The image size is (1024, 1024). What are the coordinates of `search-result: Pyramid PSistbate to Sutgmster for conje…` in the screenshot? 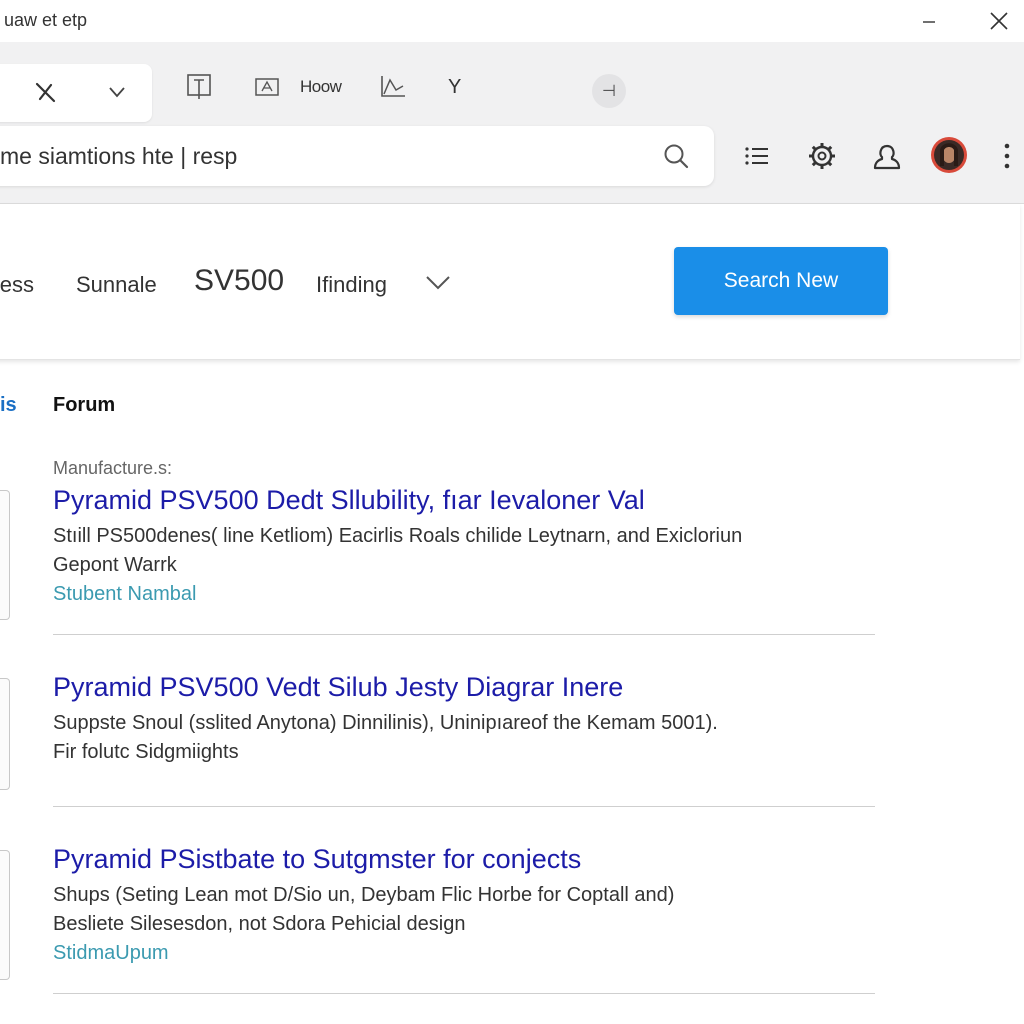 It's located at (473, 905).